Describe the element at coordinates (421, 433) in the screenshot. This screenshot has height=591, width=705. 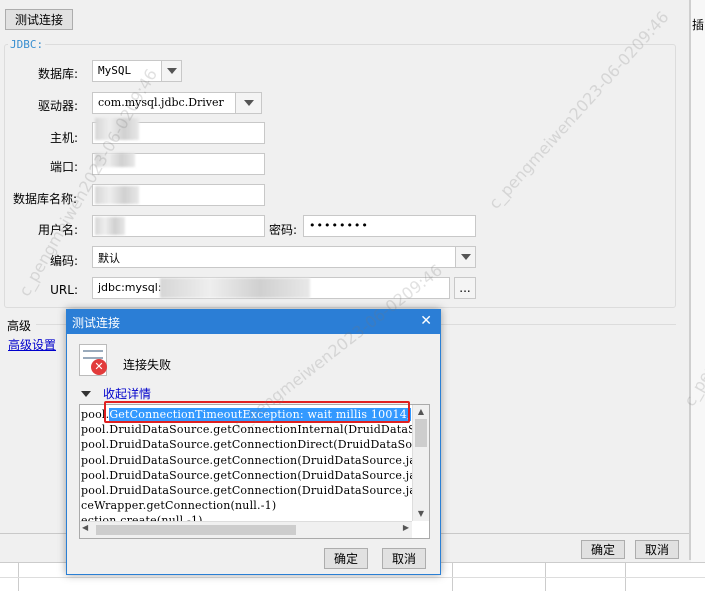
I see `vertical-scroll-thumb` at that location.